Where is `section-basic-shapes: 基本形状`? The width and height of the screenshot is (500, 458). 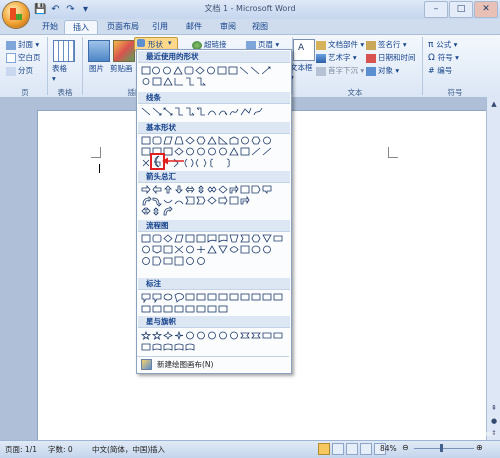
section-basic-shapes: 基本形状 is located at coordinates (214, 128).